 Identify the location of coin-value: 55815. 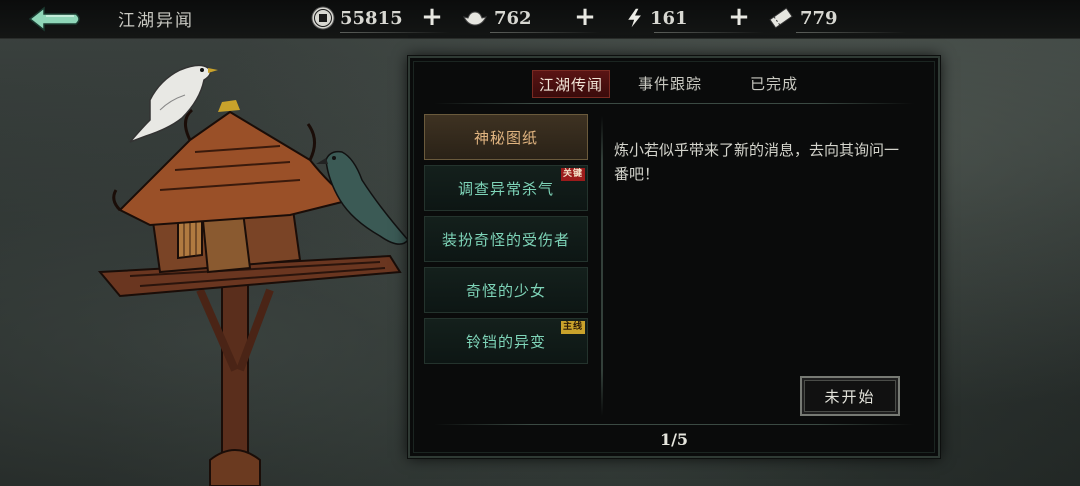
(371, 18).